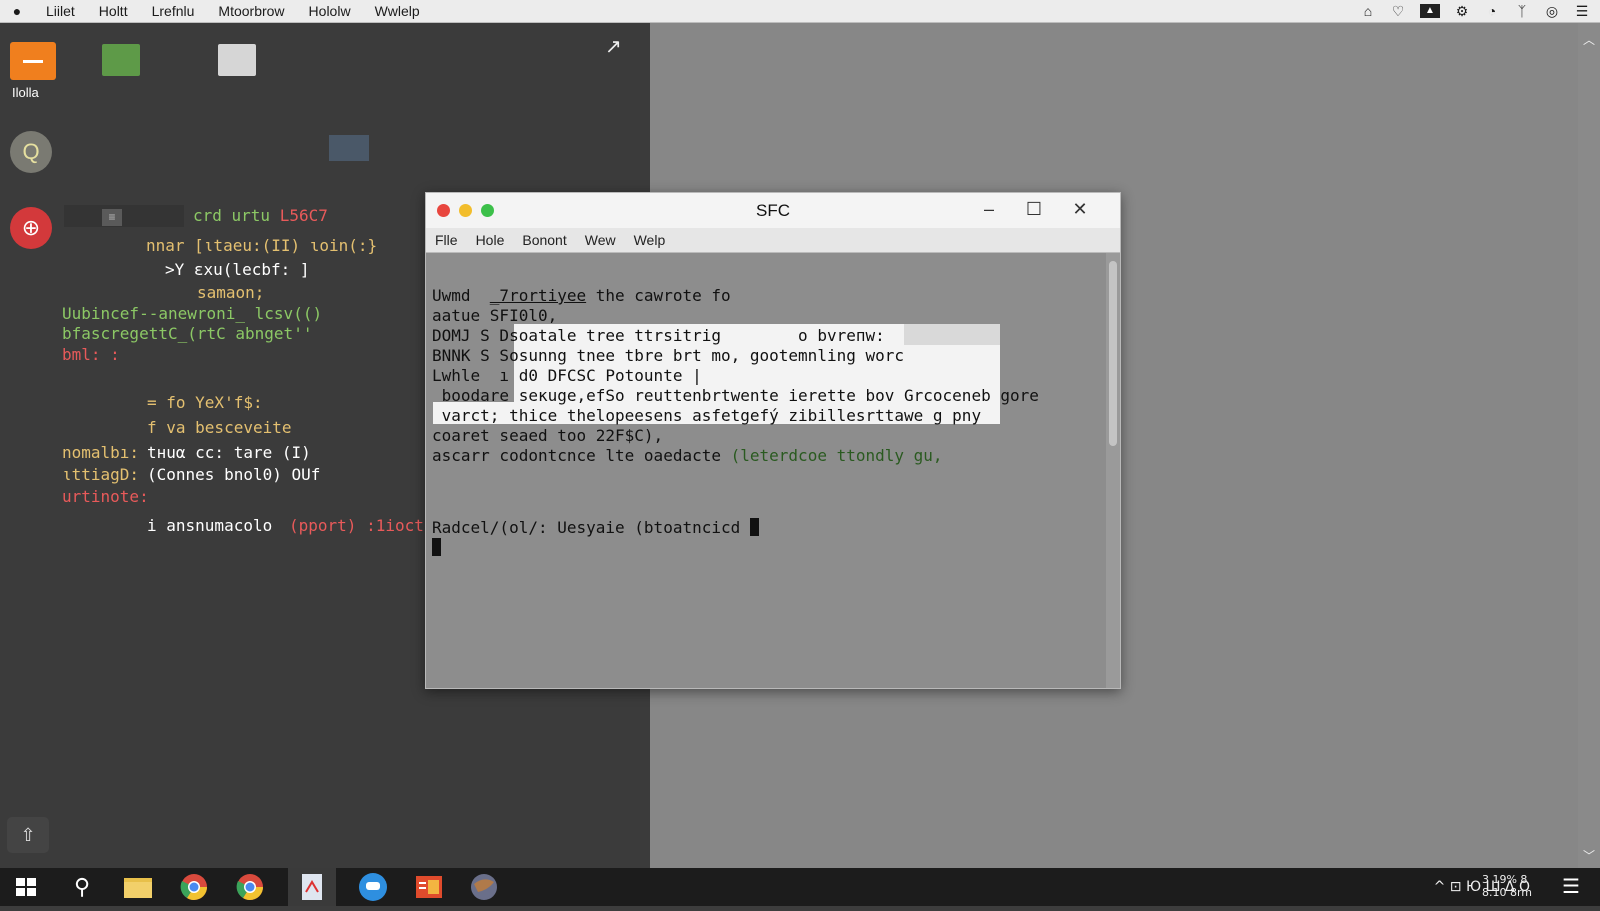 The image size is (1600, 911). Describe the element at coordinates (446, 240) in the screenshot. I see `menu-file: Flle` at that location.